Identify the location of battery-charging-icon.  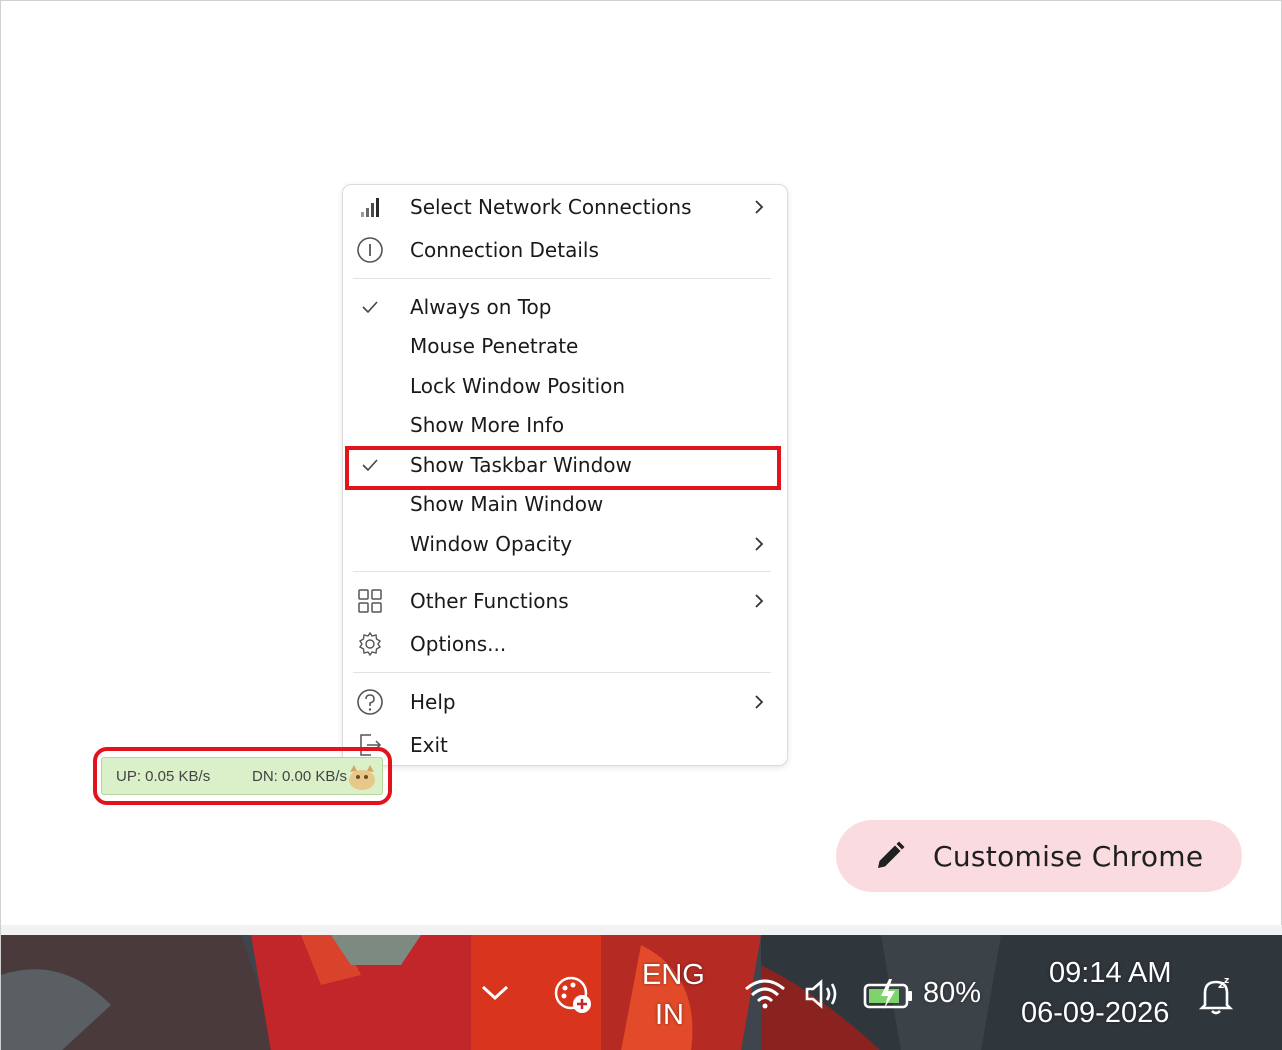
(889, 996).